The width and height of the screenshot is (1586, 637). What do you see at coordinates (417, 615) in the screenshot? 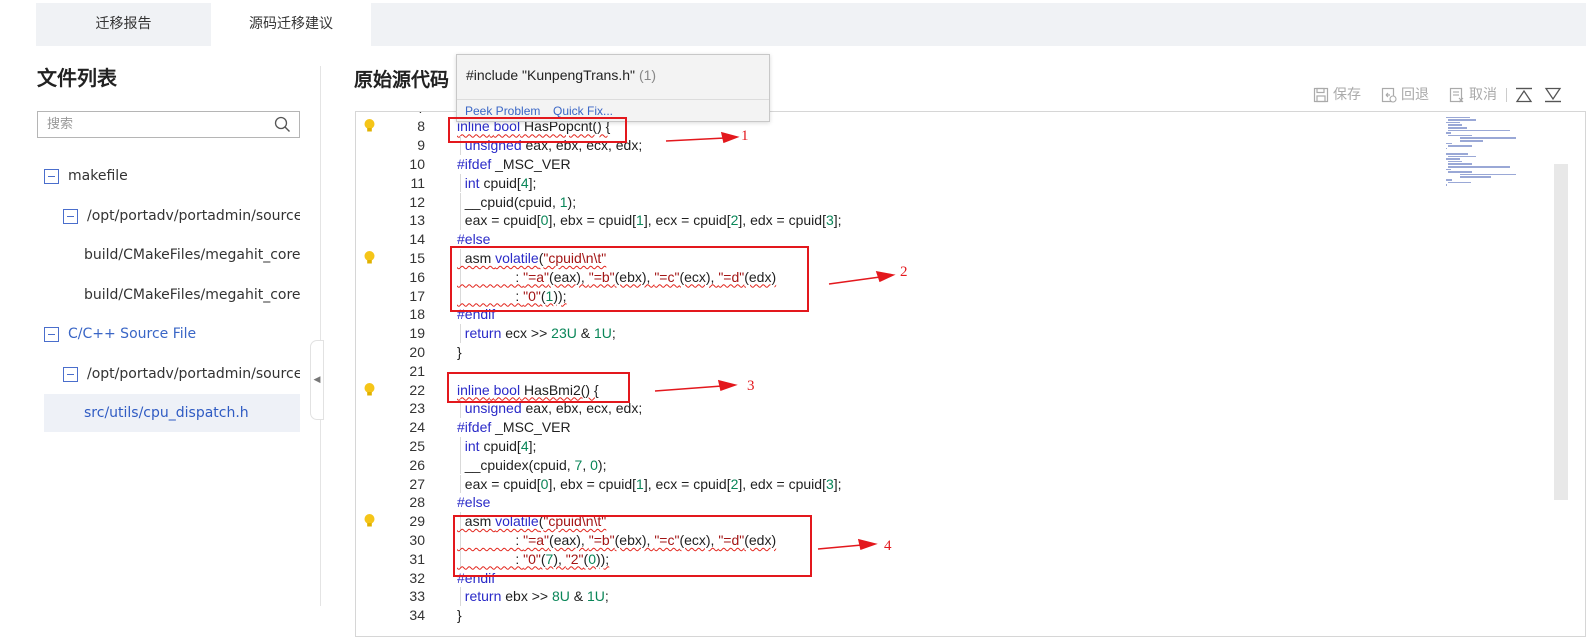
I see `line-number: 34` at bounding box center [417, 615].